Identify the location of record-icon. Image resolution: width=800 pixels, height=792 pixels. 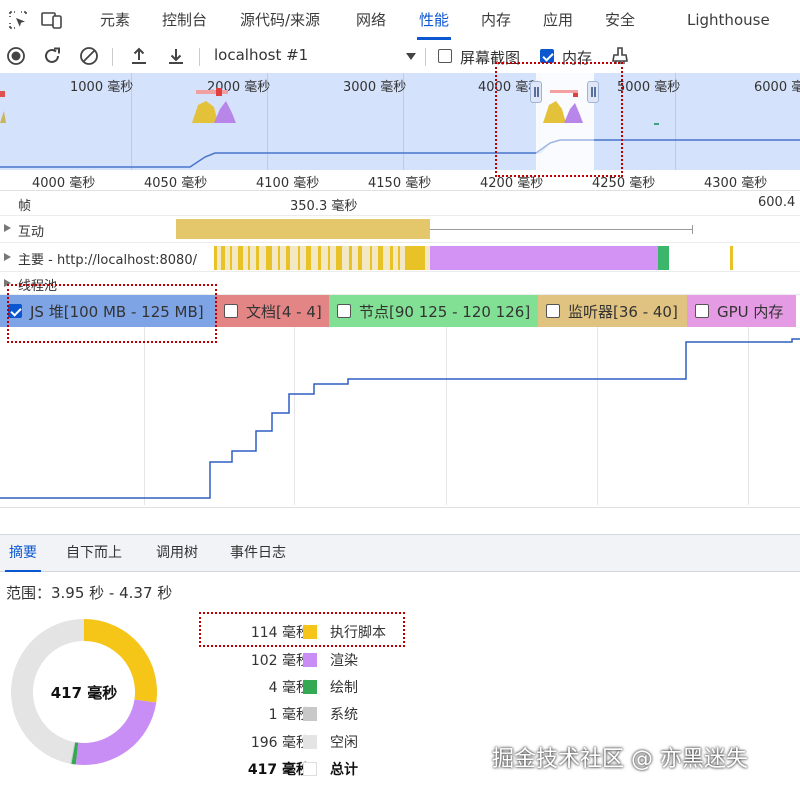
(16, 56).